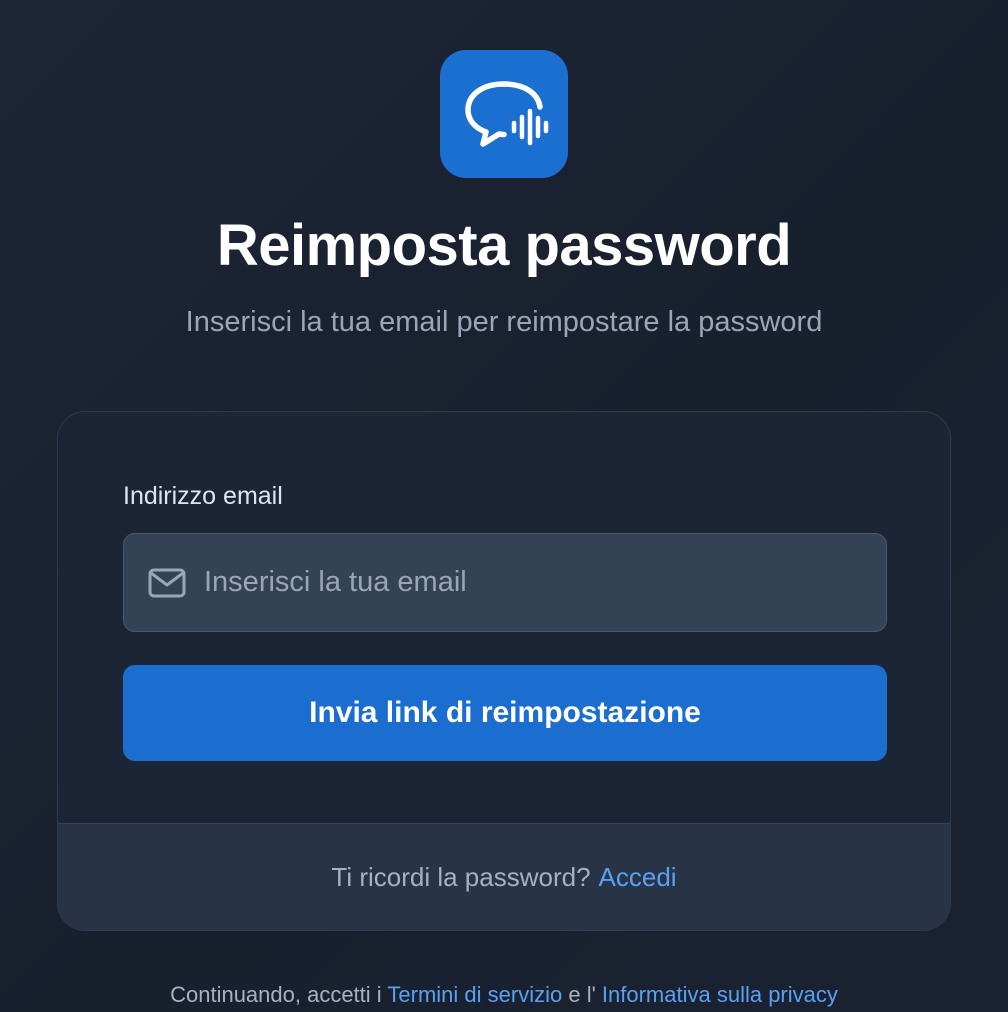 This screenshot has height=1012, width=1008. I want to click on remember-password-prompt: Ti ricordi la password?, so click(461, 876).